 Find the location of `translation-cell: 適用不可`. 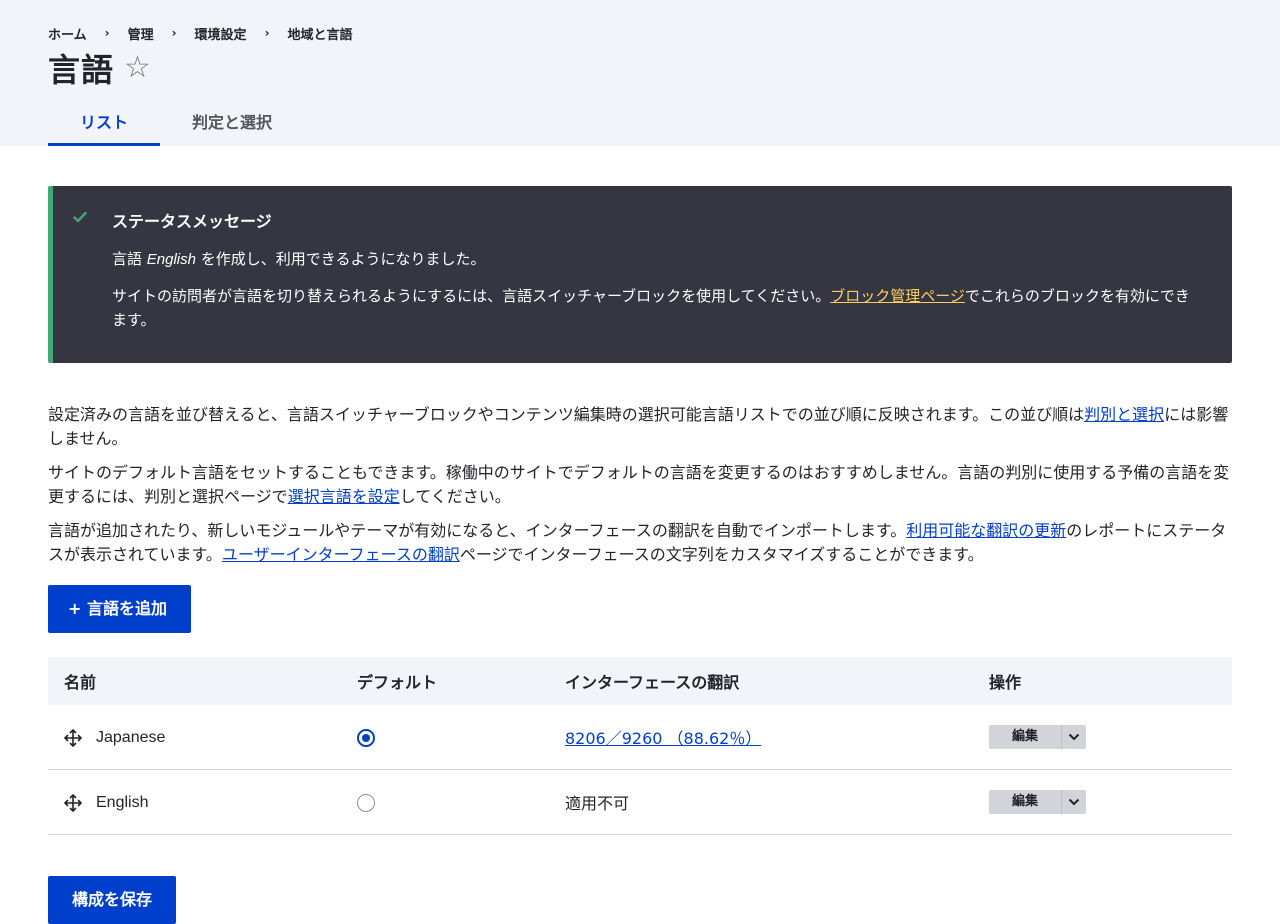

translation-cell: 適用不可 is located at coordinates (761, 802).